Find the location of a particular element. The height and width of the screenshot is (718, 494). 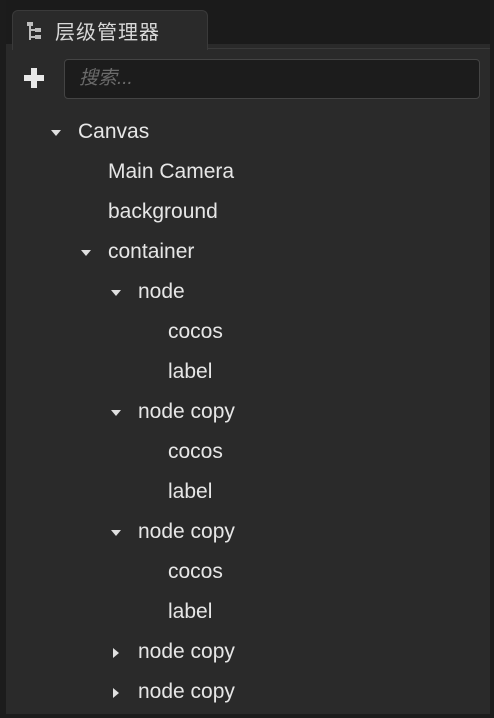

tree-node-label: Canvas is located at coordinates (114, 131).